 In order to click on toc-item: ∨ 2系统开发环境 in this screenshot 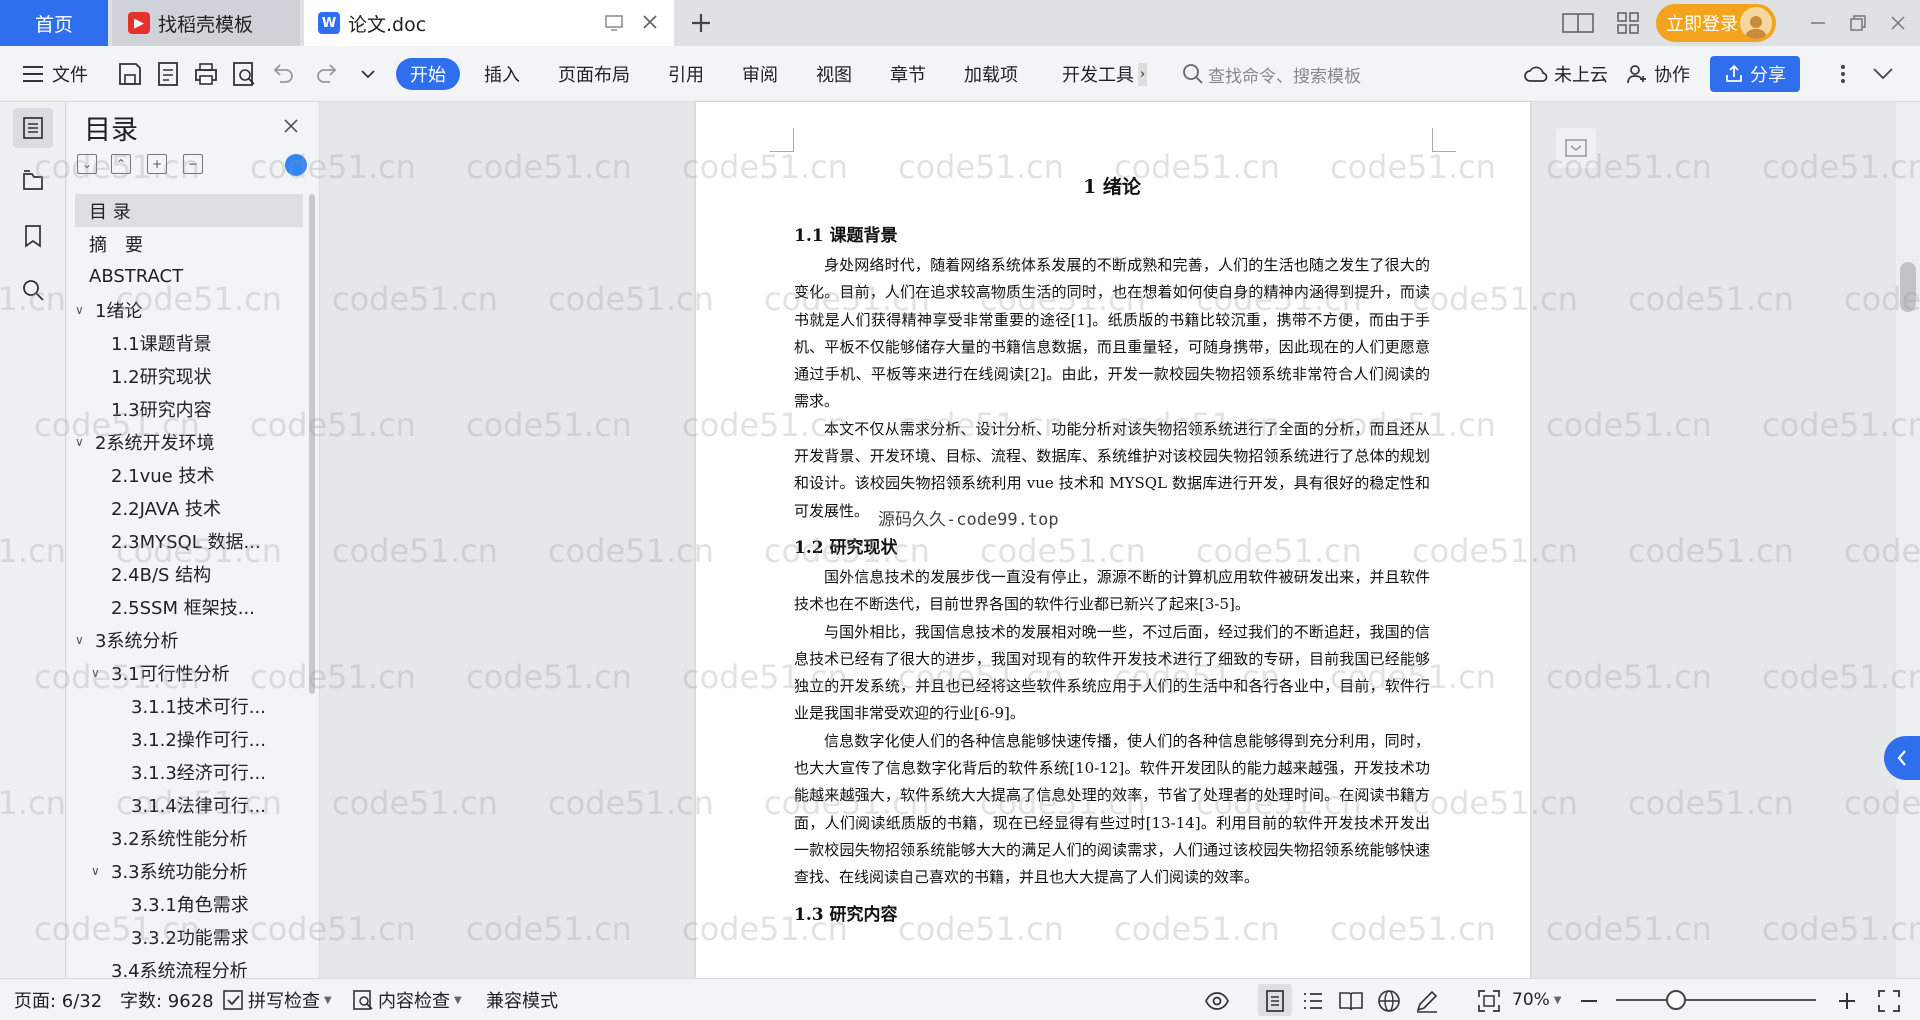, I will do `click(189, 441)`.